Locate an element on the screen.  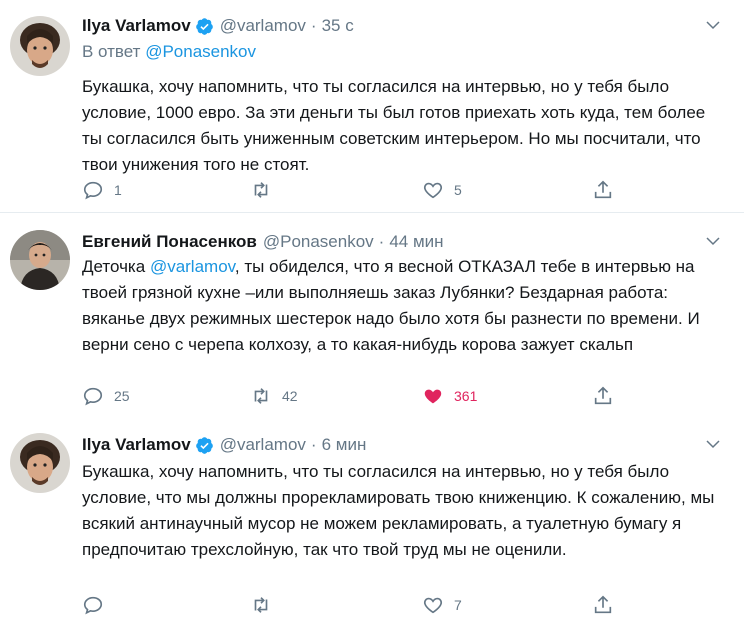
tweet-header: Евгений Понасенков @Ponasenkov · 44 мин is located at coordinates (263, 242).